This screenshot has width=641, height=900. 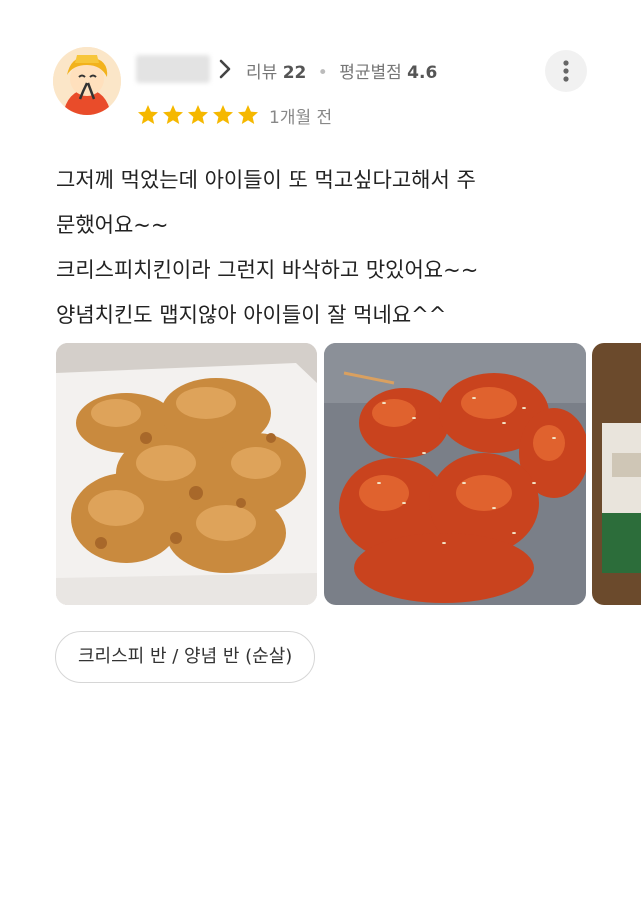 What do you see at coordinates (185, 657) in the screenshot?
I see `menu-tag-chip: 크리스피 반 / 양념 반 (순살)` at bounding box center [185, 657].